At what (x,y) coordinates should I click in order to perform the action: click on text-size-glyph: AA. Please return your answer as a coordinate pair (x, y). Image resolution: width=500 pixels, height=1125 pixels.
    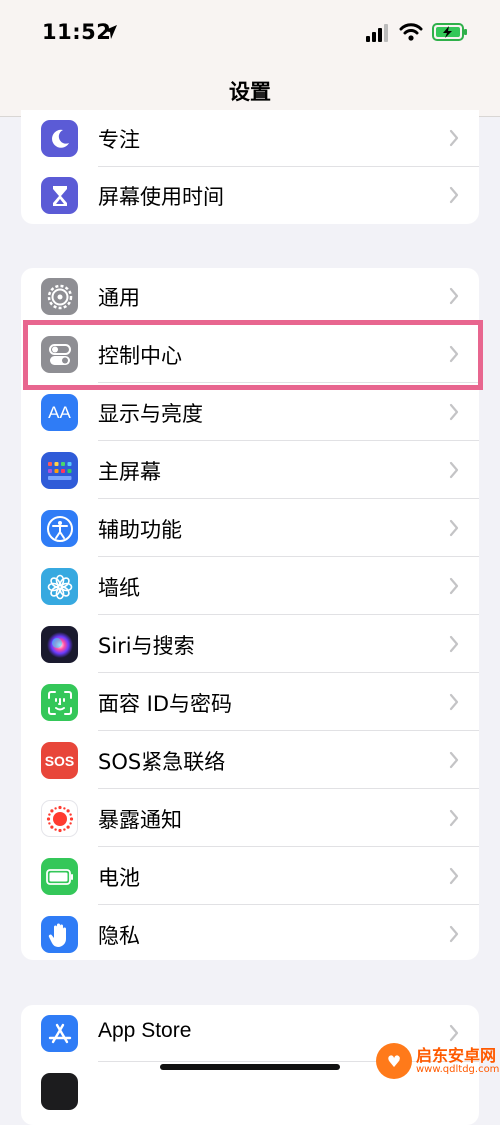
    Looking at the image, I should click on (59, 412).